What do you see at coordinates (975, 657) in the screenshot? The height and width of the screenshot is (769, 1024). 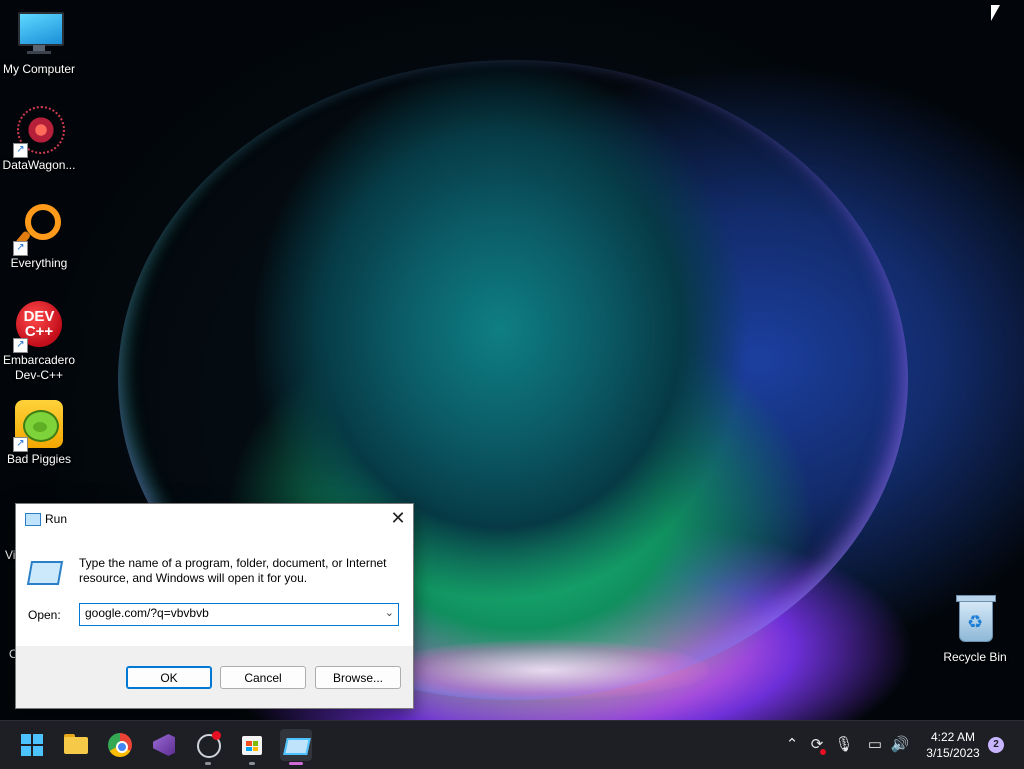 I see `desktop-icon-label: Recycle Bin` at bounding box center [975, 657].